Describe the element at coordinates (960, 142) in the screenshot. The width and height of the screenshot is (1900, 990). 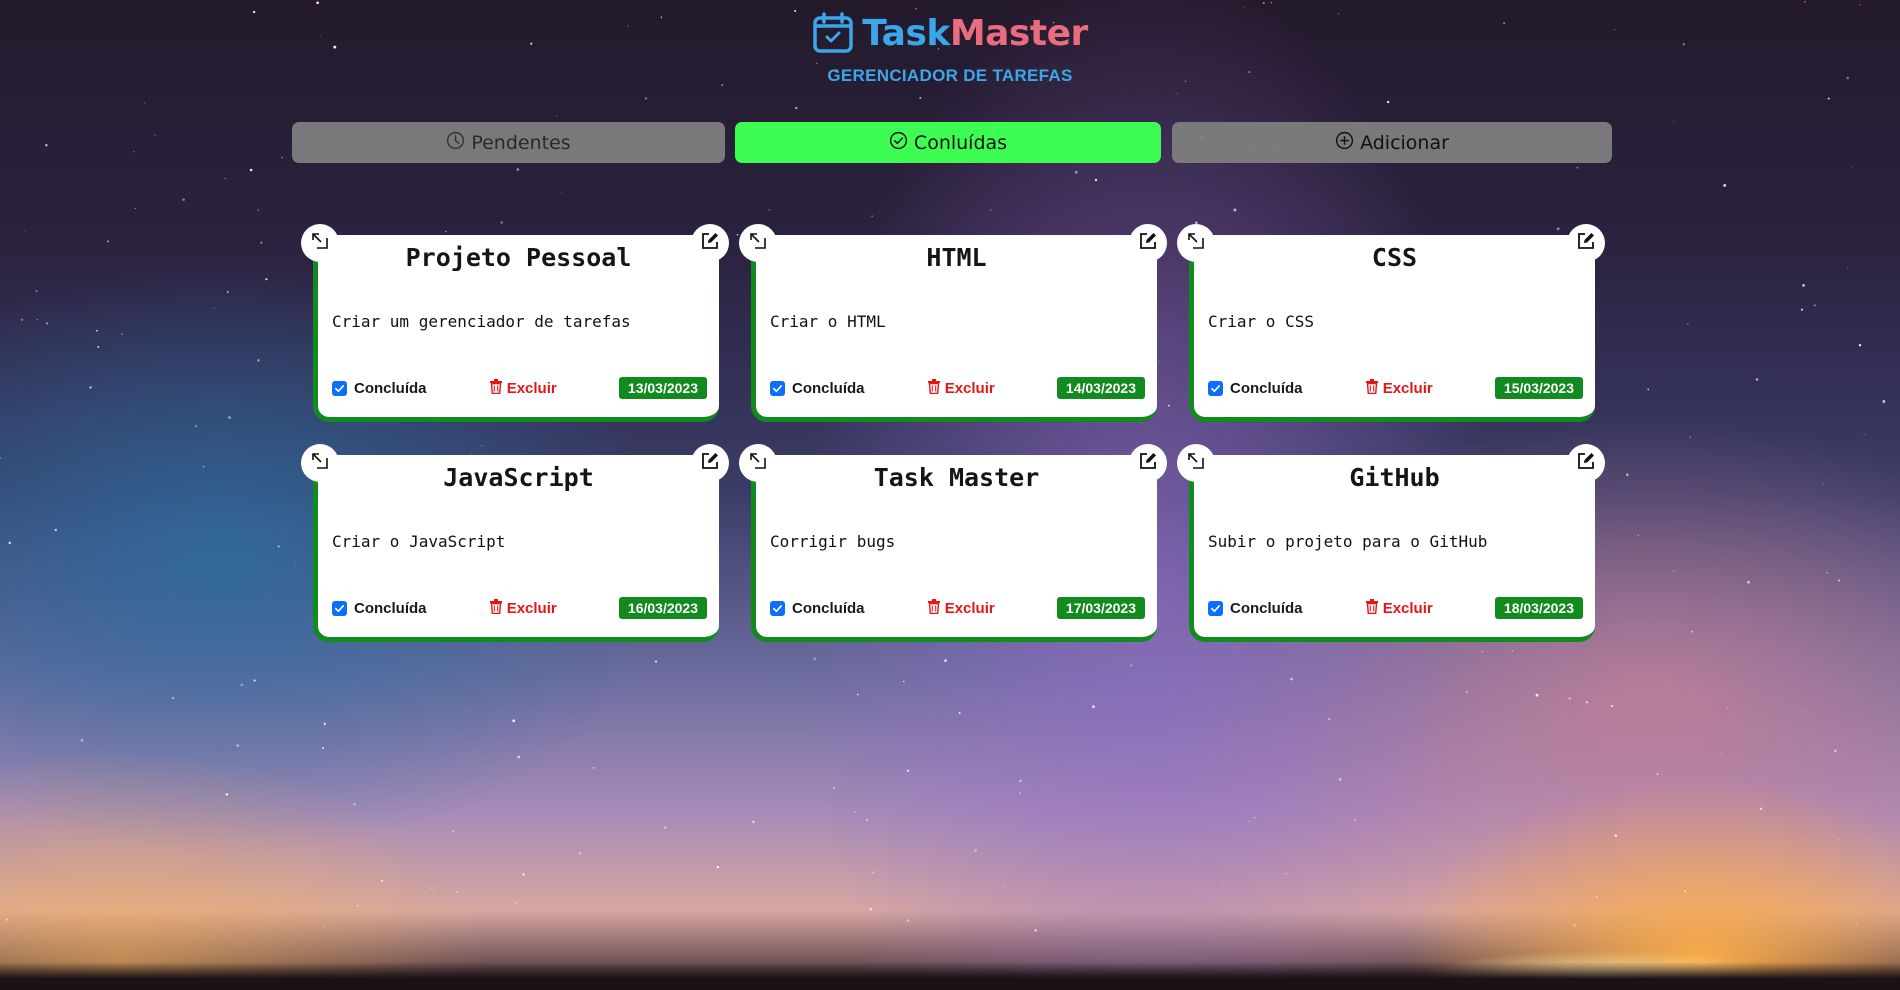
I see `tab-completed-label: Conluídas` at that location.